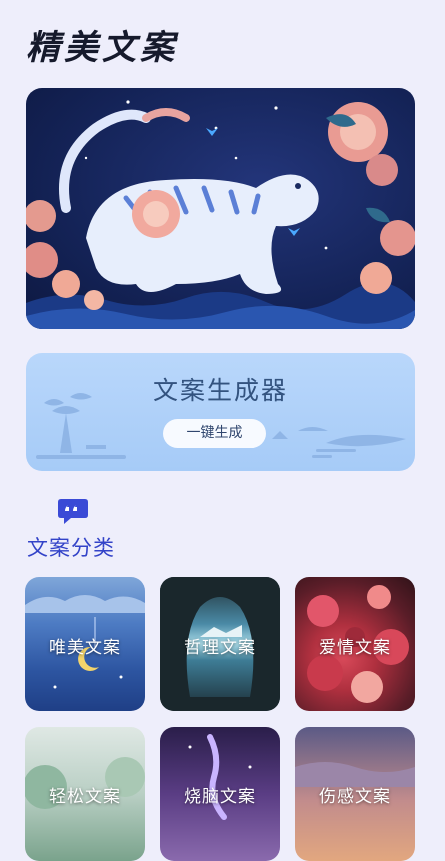 This screenshot has height=861, width=445. I want to click on category-tile-aesthetic: 唯美文案, so click(85, 644).